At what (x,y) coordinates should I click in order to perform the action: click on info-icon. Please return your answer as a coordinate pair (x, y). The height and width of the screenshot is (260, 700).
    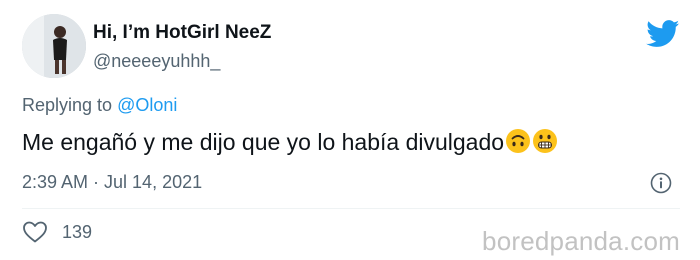
    Looking at the image, I should click on (661, 183).